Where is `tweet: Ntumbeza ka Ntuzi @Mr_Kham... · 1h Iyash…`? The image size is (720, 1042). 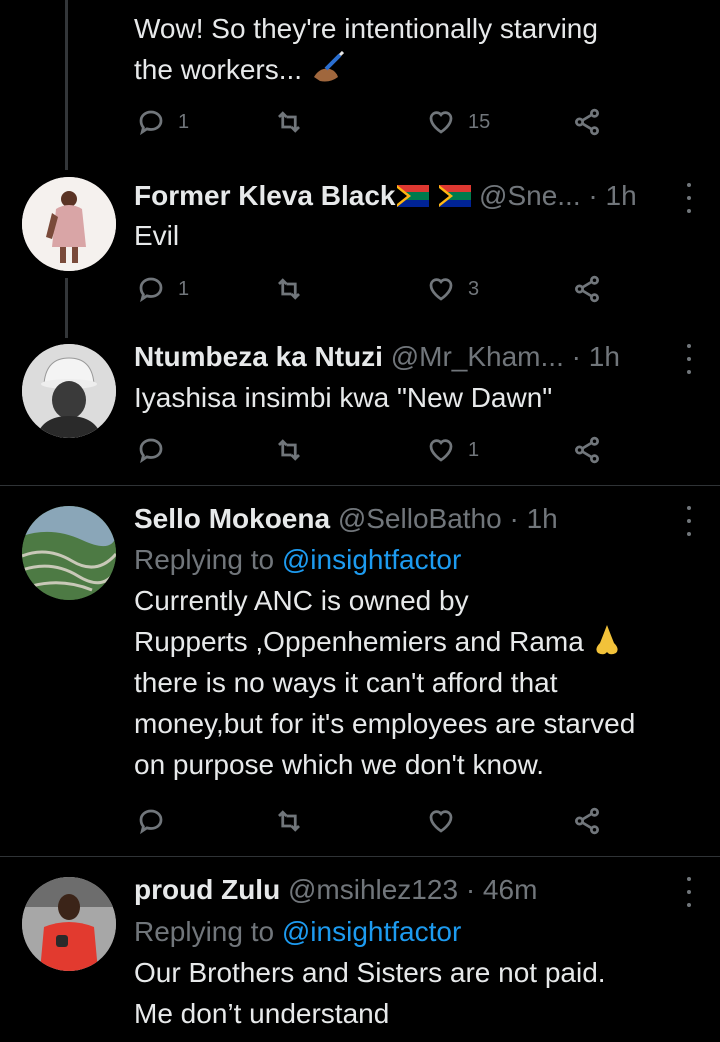 tweet: Ntumbeza ka Ntuzi @Mr_Kham... · 1h Iyash… is located at coordinates (360, 410).